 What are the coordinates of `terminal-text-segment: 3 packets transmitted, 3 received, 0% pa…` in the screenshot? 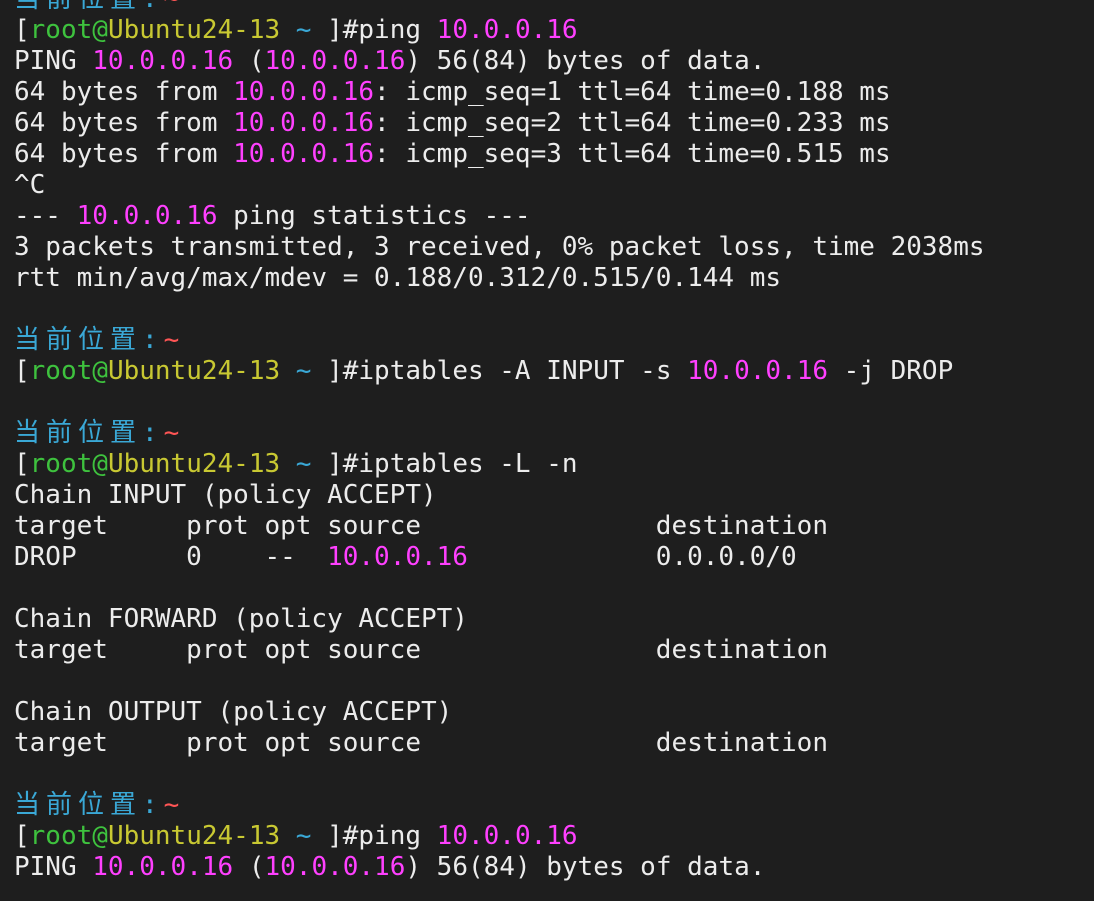 It's located at (499, 247).